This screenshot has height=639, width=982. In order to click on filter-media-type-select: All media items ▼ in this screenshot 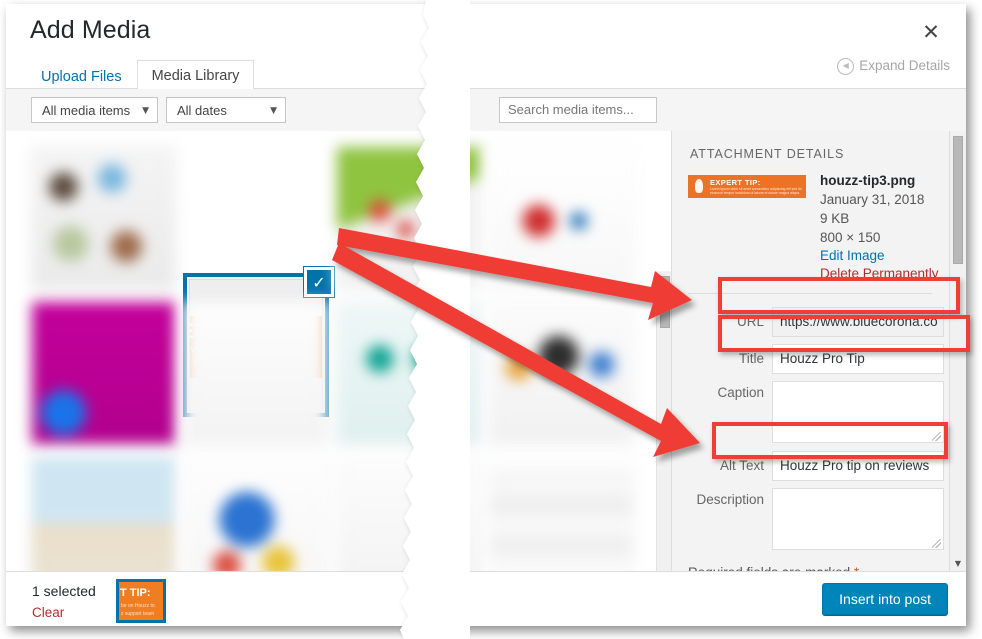, I will do `click(94, 110)`.